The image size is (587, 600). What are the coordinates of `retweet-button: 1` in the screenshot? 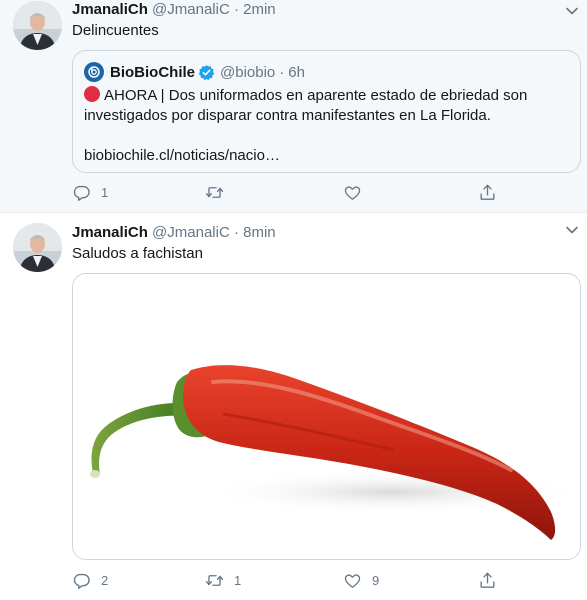 It's located at (223, 580).